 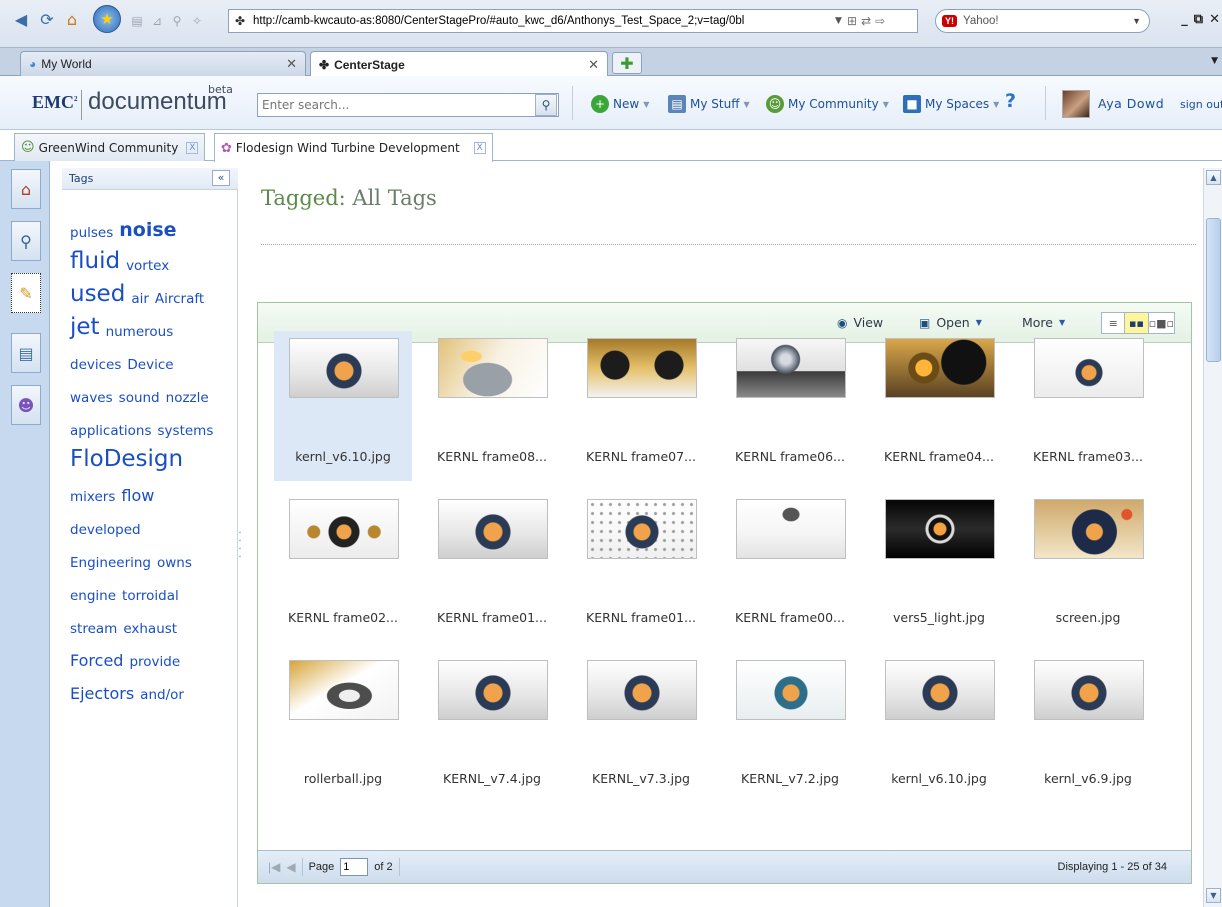 What do you see at coordinates (137, 495) in the screenshot?
I see `tag-link: flow` at bounding box center [137, 495].